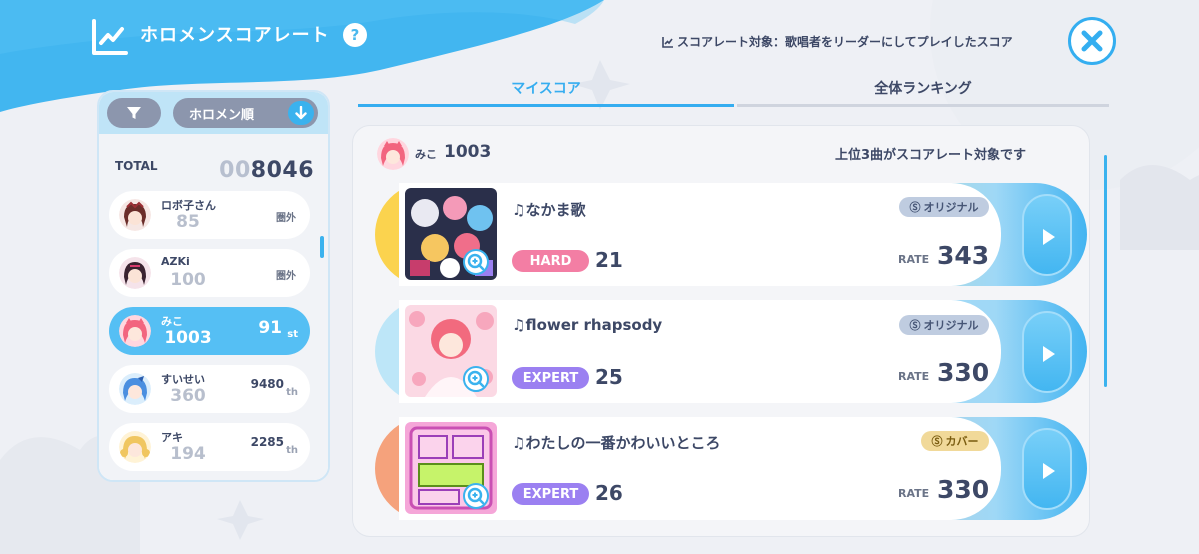 The width and height of the screenshot is (1199, 554). I want to click on member-score: 100, so click(188, 280).